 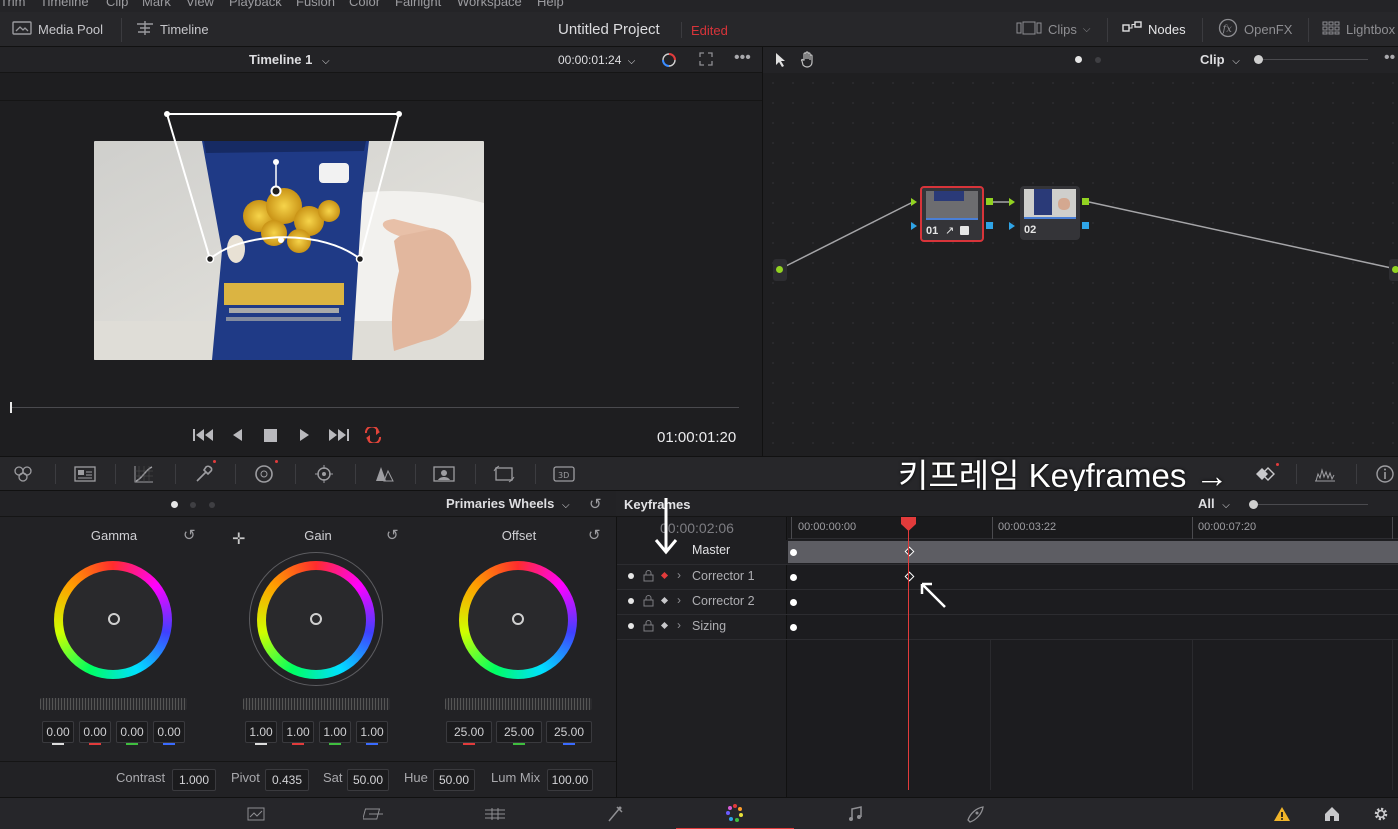 What do you see at coordinates (914, 226) in the screenshot?
I see `node-01-key-input` at bounding box center [914, 226].